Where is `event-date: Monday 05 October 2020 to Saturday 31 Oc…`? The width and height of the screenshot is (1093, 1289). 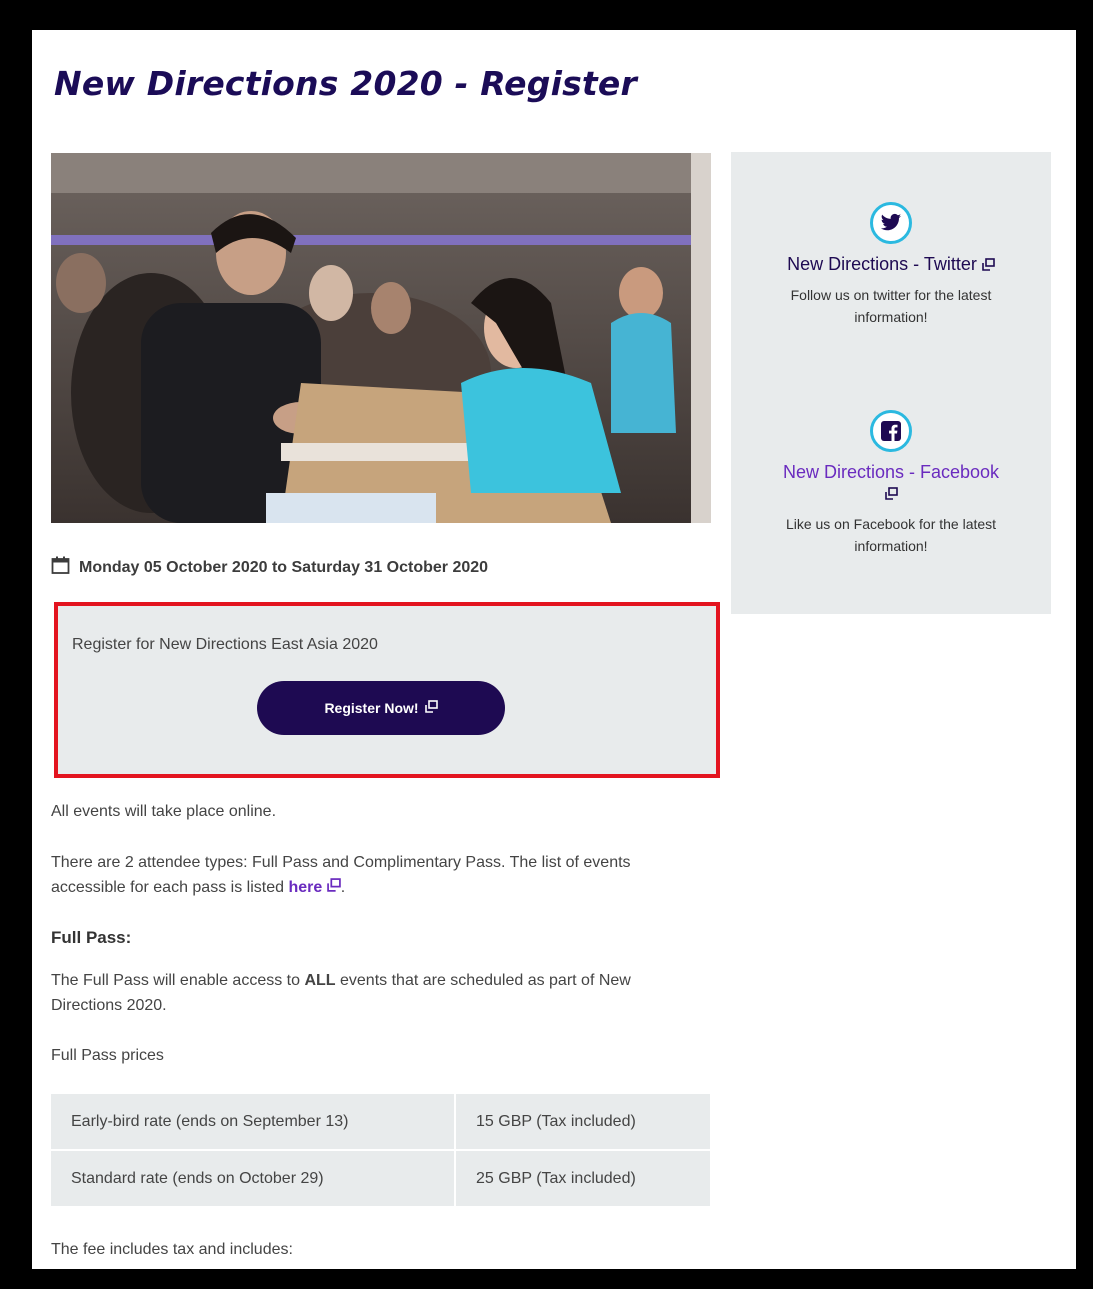
event-date: Monday 05 October 2020 to Saturday 31 Oc… is located at coordinates (269, 568).